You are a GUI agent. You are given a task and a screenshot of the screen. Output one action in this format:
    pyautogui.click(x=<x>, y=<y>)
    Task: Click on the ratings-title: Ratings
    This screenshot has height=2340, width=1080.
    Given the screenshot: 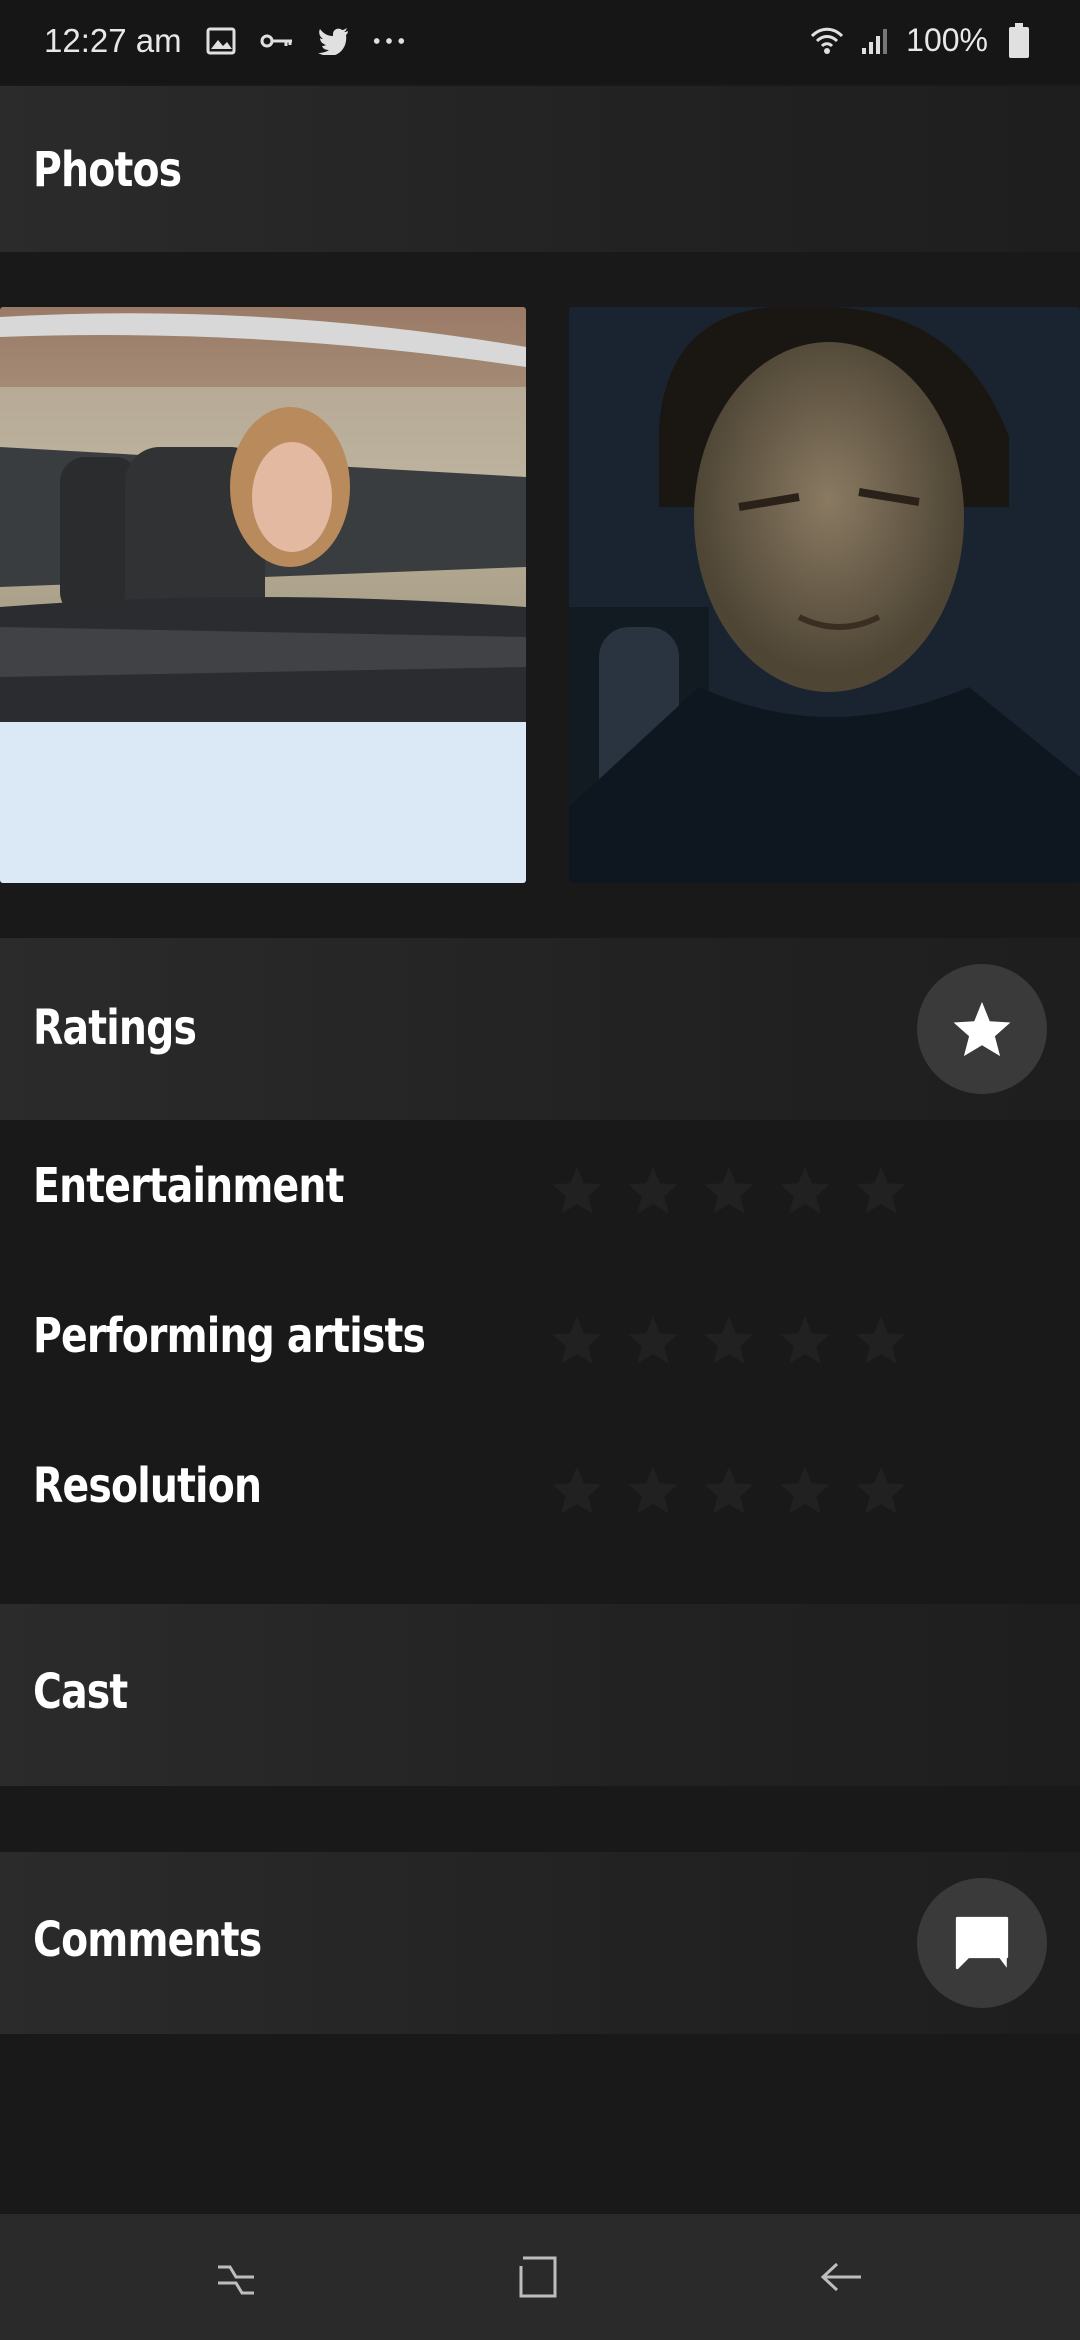 What is the action you would take?
    pyautogui.click(x=115, y=1028)
    